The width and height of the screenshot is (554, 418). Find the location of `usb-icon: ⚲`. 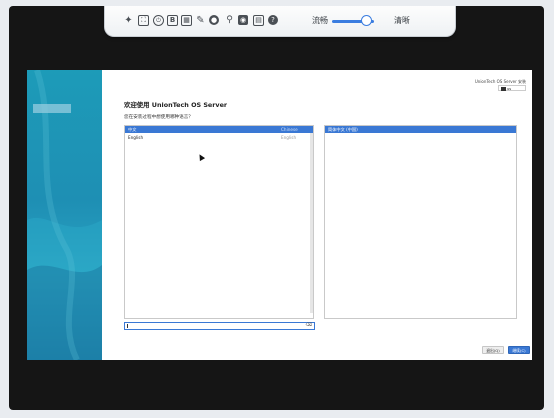

usb-icon: ⚲ is located at coordinates (229, 20).